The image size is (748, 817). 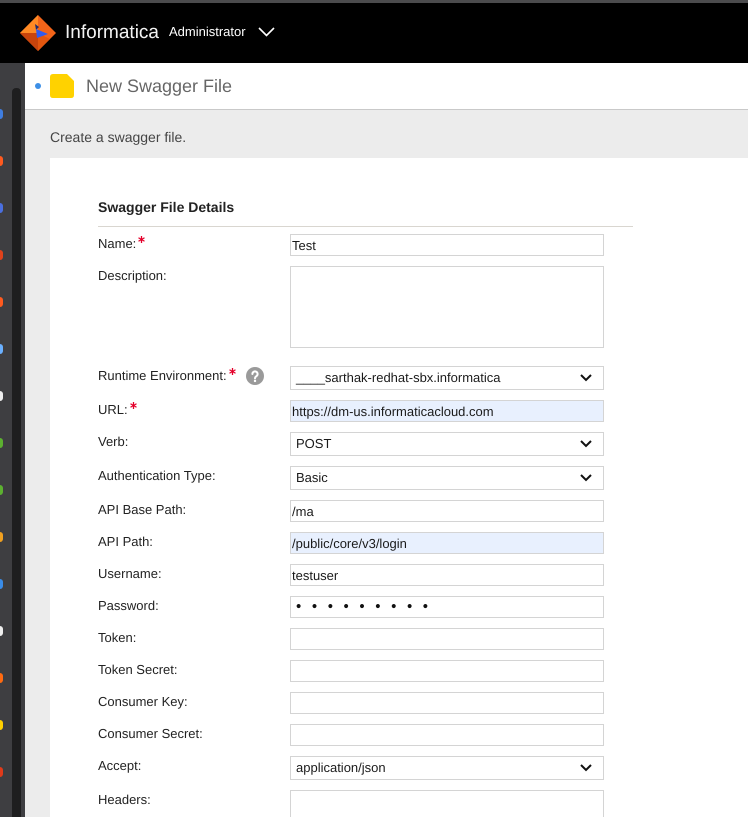 What do you see at coordinates (130, 574) in the screenshot?
I see `field-label: Username:` at bounding box center [130, 574].